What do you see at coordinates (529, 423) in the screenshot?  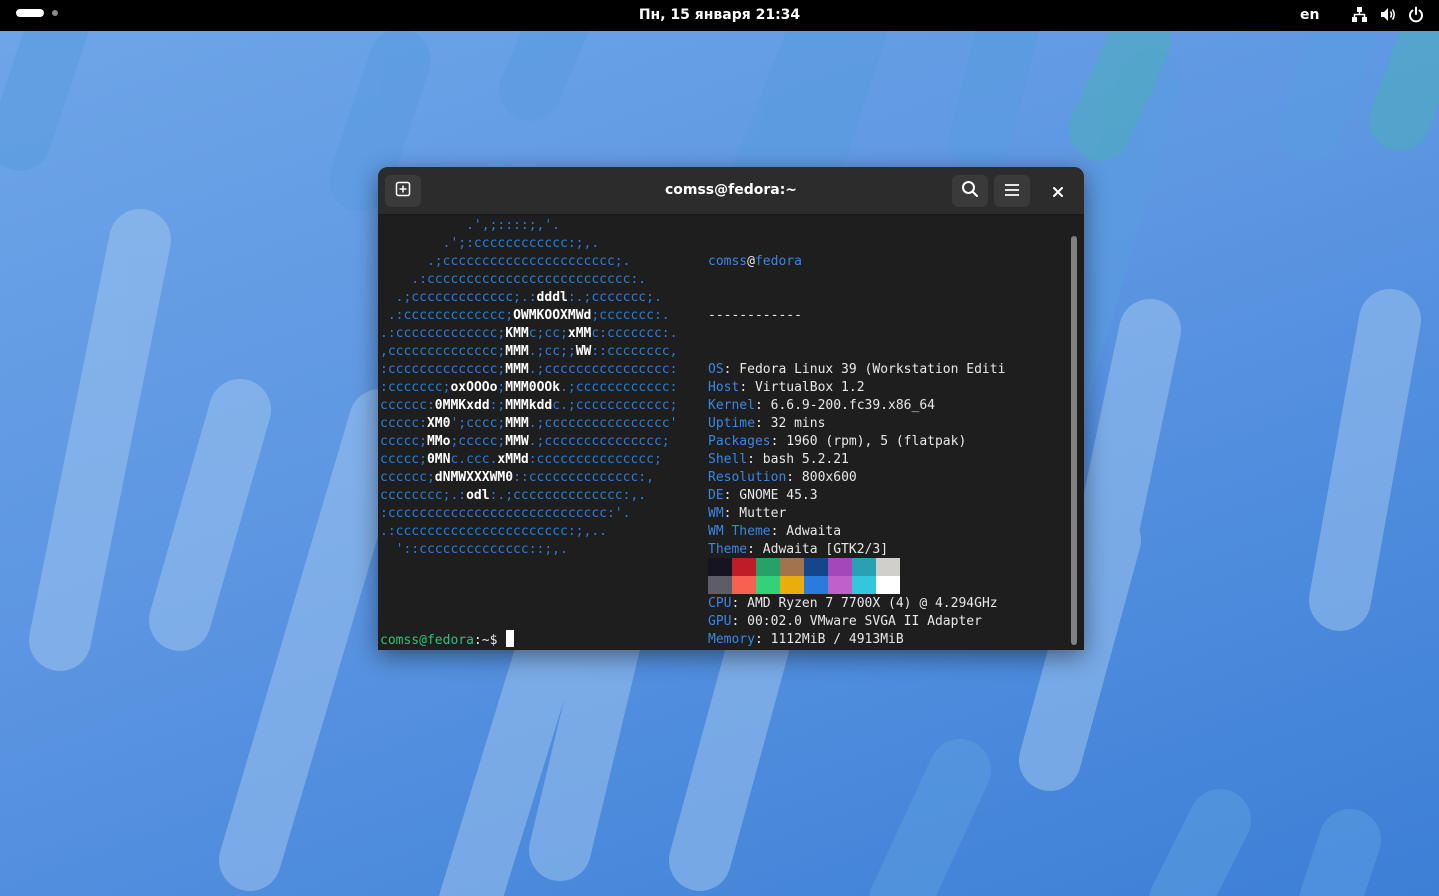 I see `logo-line: ccccc:XM0';cccc;MMM.;cccccccccccccccc'` at bounding box center [529, 423].